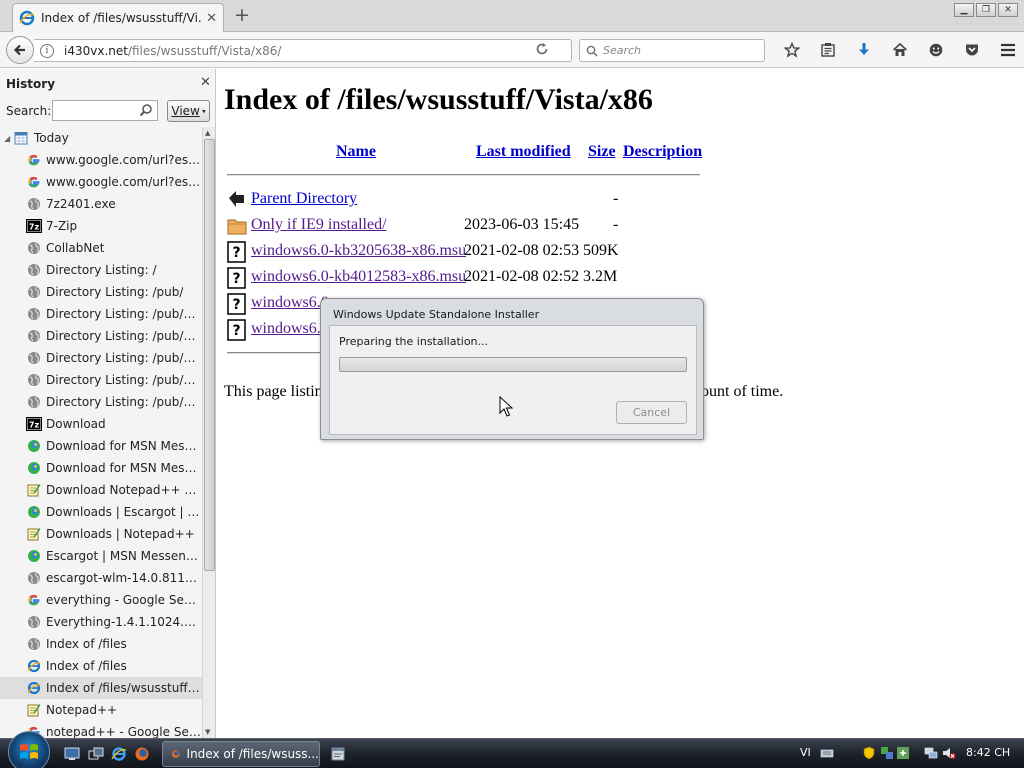  I want to click on scrollbar-thumb, so click(209, 355).